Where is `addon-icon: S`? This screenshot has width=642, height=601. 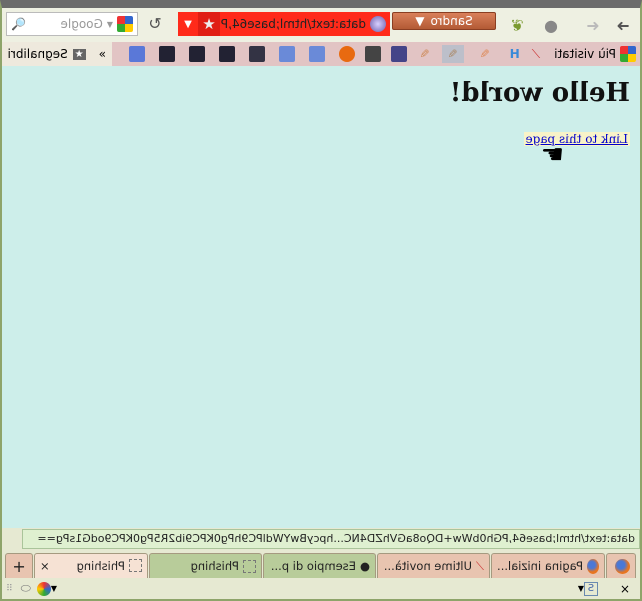
addon-icon: S is located at coordinates (590, 588).